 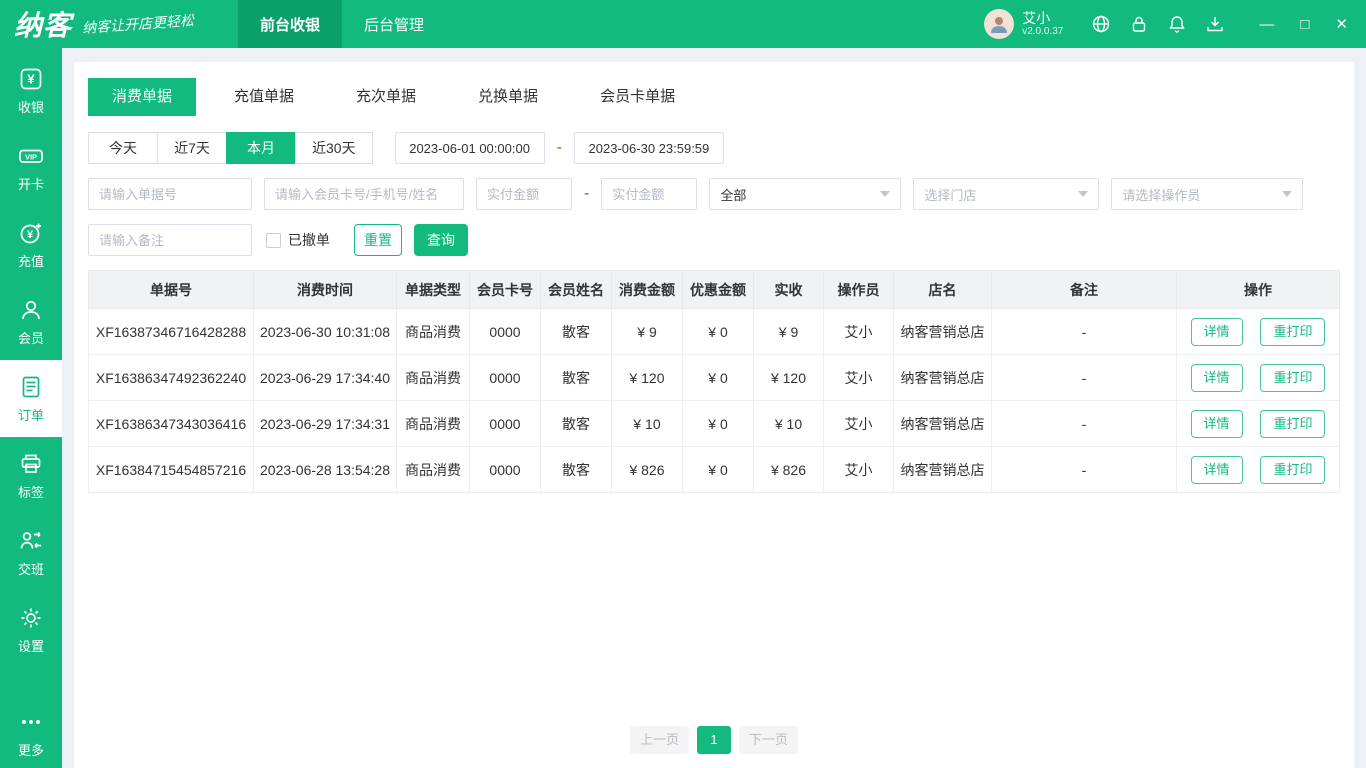 I want to click on sidebar-item-orders: 订单, so click(x=31, y=398).